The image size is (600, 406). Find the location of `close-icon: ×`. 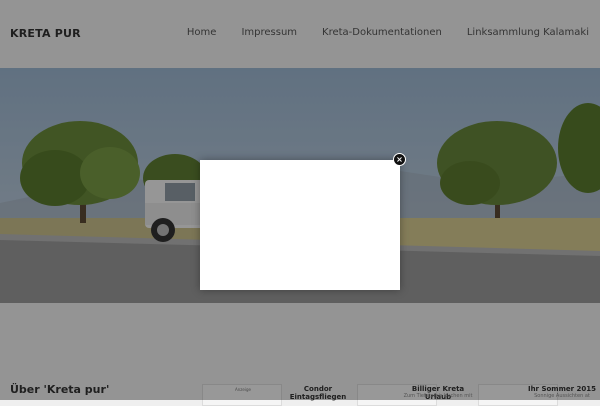

close-icon: × is located at coordinates (399, 159).